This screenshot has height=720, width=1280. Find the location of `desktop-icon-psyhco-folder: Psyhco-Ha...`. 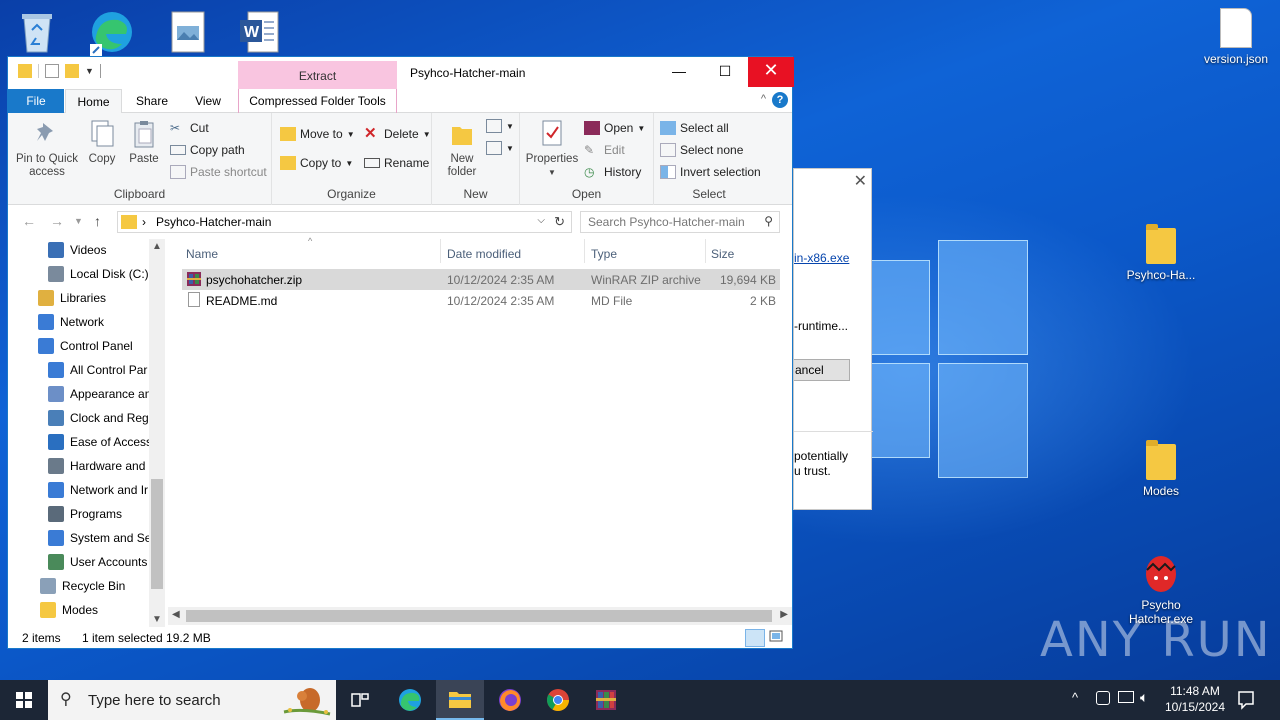

desktop-icon-psyhco-folder: Psyhco-Ha... is located at coordinates (1161, 253).